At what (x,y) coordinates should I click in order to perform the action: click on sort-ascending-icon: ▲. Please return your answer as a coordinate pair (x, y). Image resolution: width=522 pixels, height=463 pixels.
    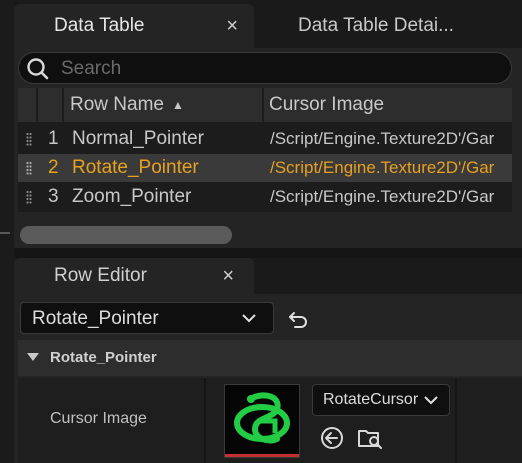
    Looking at the image, I should click on (177, 105).